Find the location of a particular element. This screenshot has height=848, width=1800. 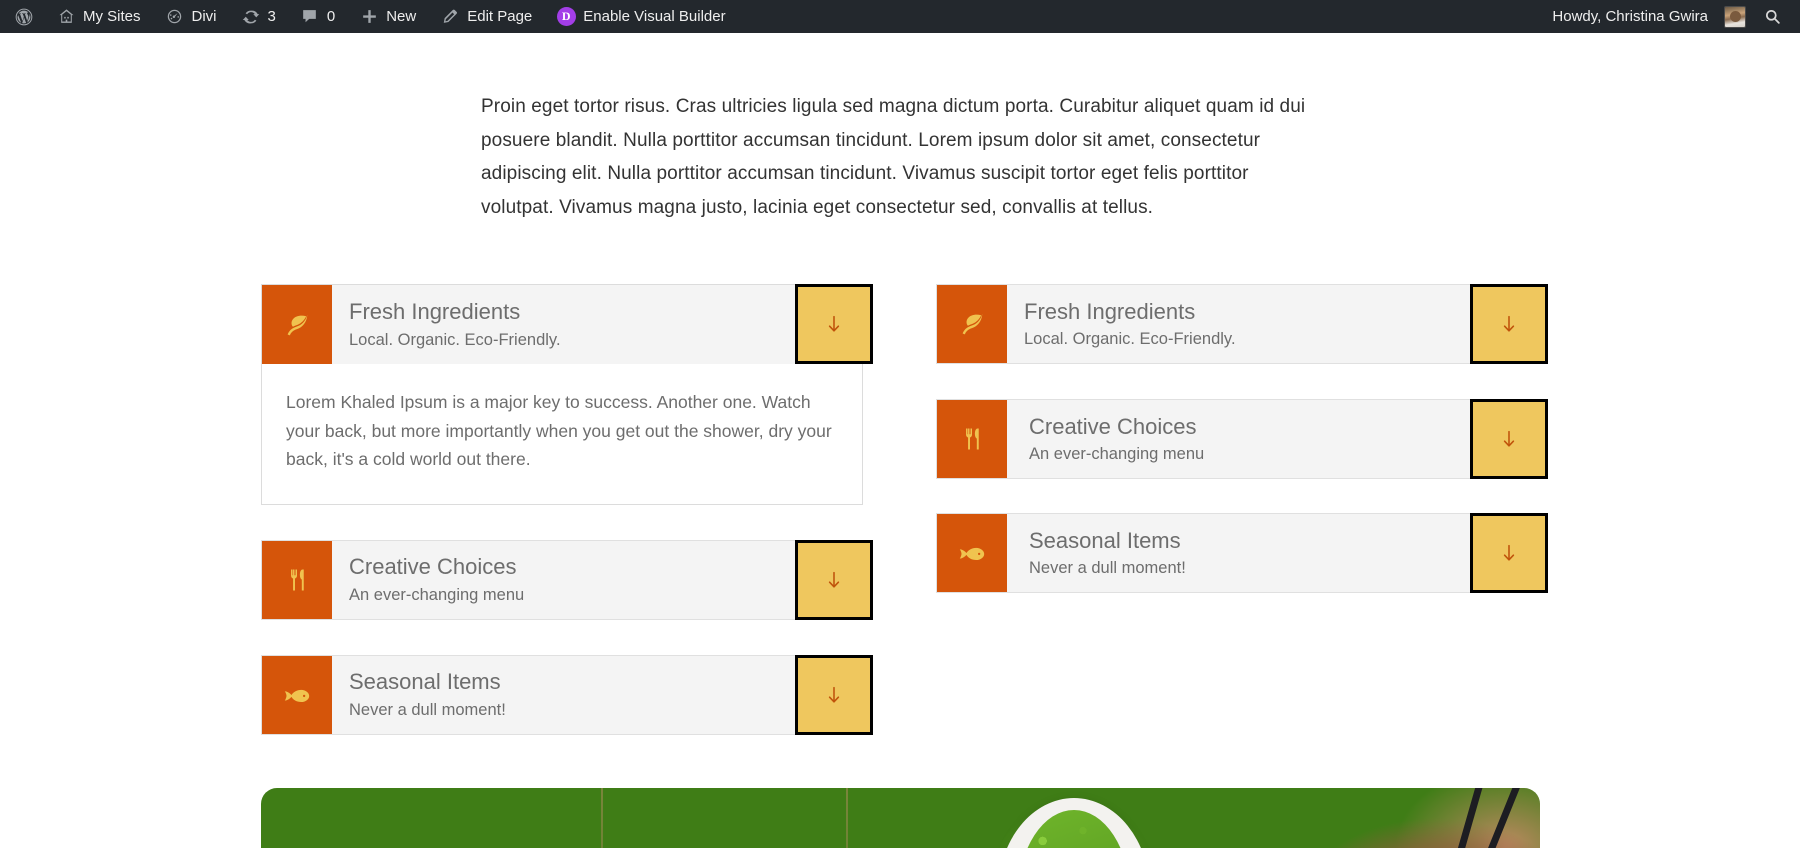

admin-bar-item-my-sites: My Sites is located at coordinates (98, 16).